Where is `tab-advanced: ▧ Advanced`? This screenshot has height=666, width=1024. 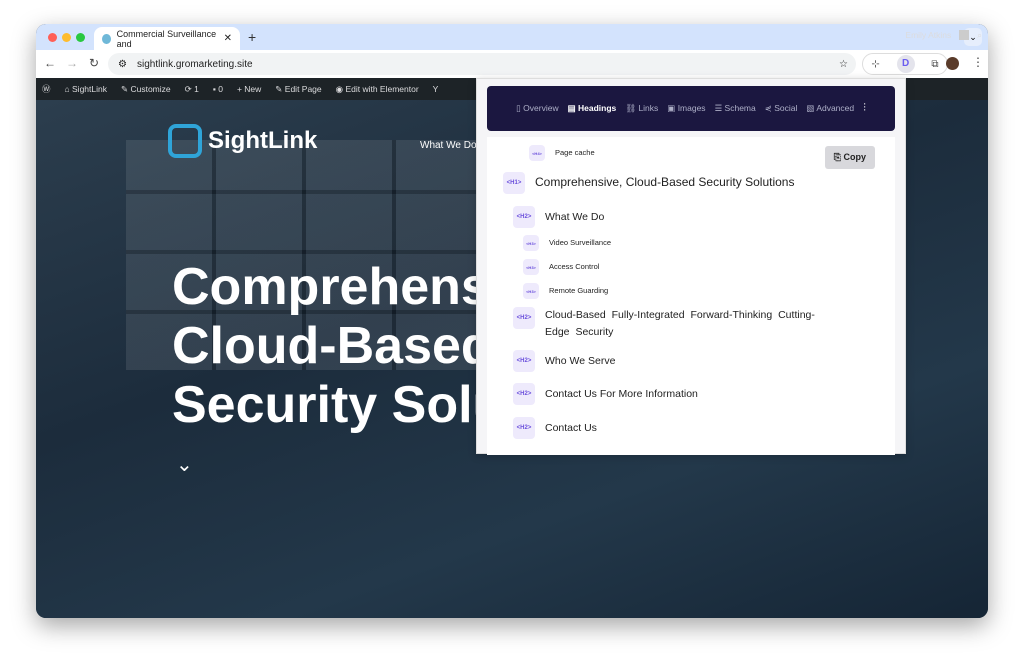
tab-advanced: ▧ Advanced is located at coordinates (830, 108).